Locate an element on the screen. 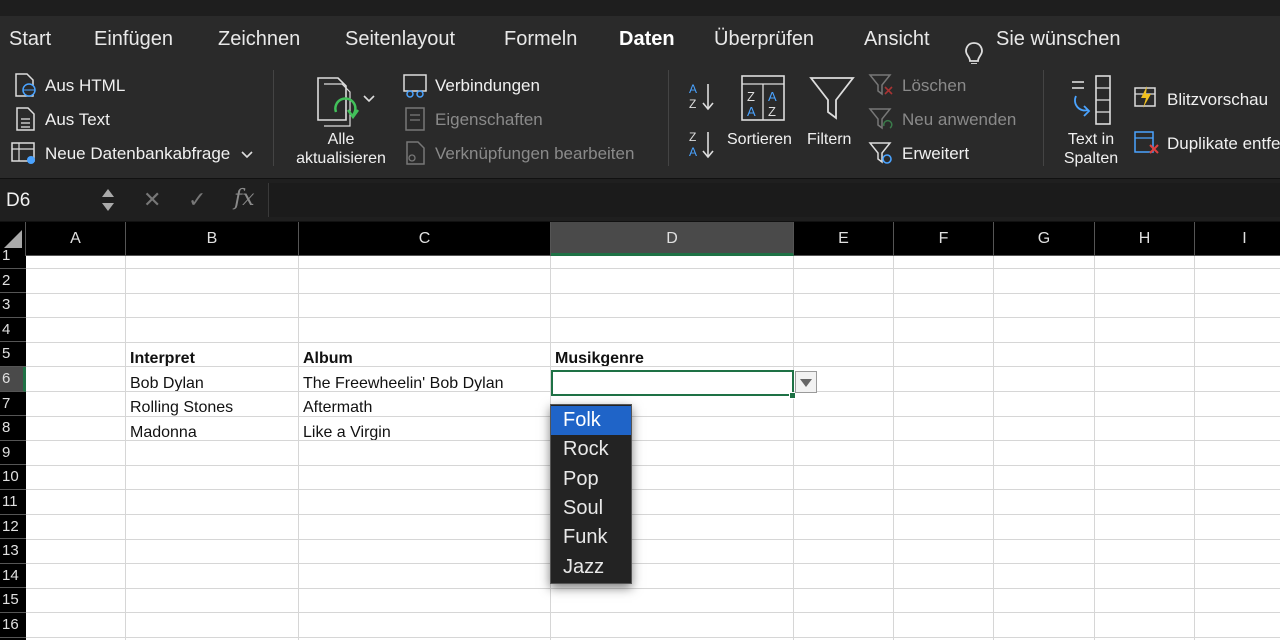 The image size is (1280, 640). edit-links-button: Verknüpfungen bearbeiten is located at coordinates (534, 154).